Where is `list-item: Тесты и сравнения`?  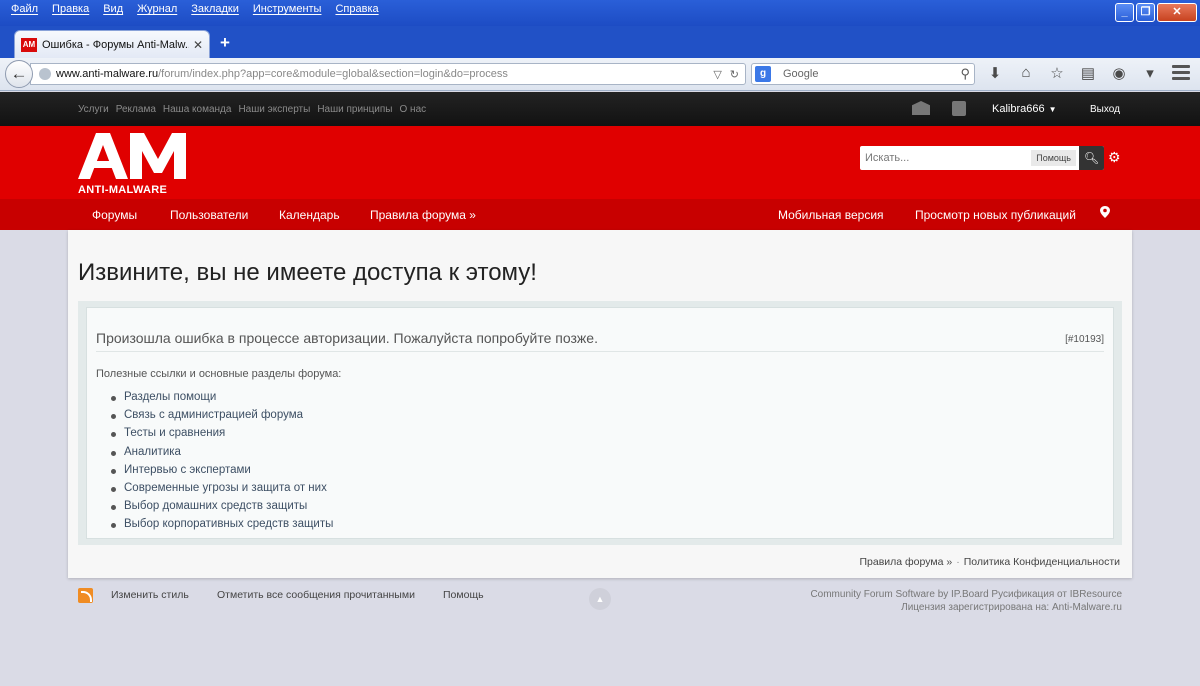 list-item: Тесты и сравнения is located at coordinates (222, 436).